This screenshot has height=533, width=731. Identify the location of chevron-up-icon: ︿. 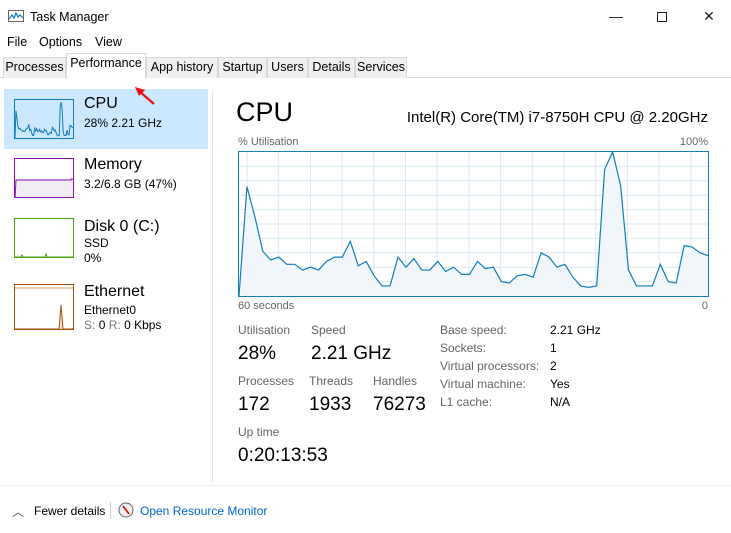
(18, 512).